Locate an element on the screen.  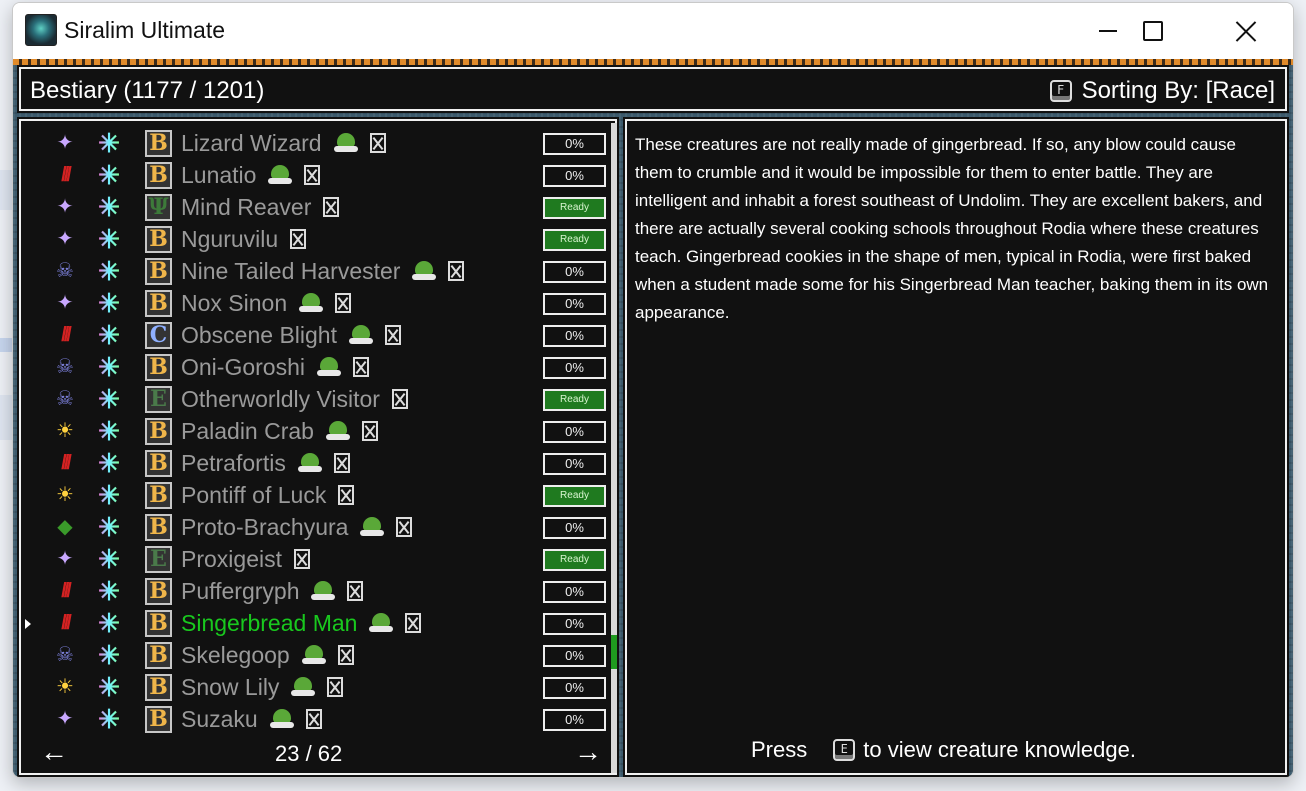
creature-name-group: Pontiff of Luck is located at coordinates (268, 495).